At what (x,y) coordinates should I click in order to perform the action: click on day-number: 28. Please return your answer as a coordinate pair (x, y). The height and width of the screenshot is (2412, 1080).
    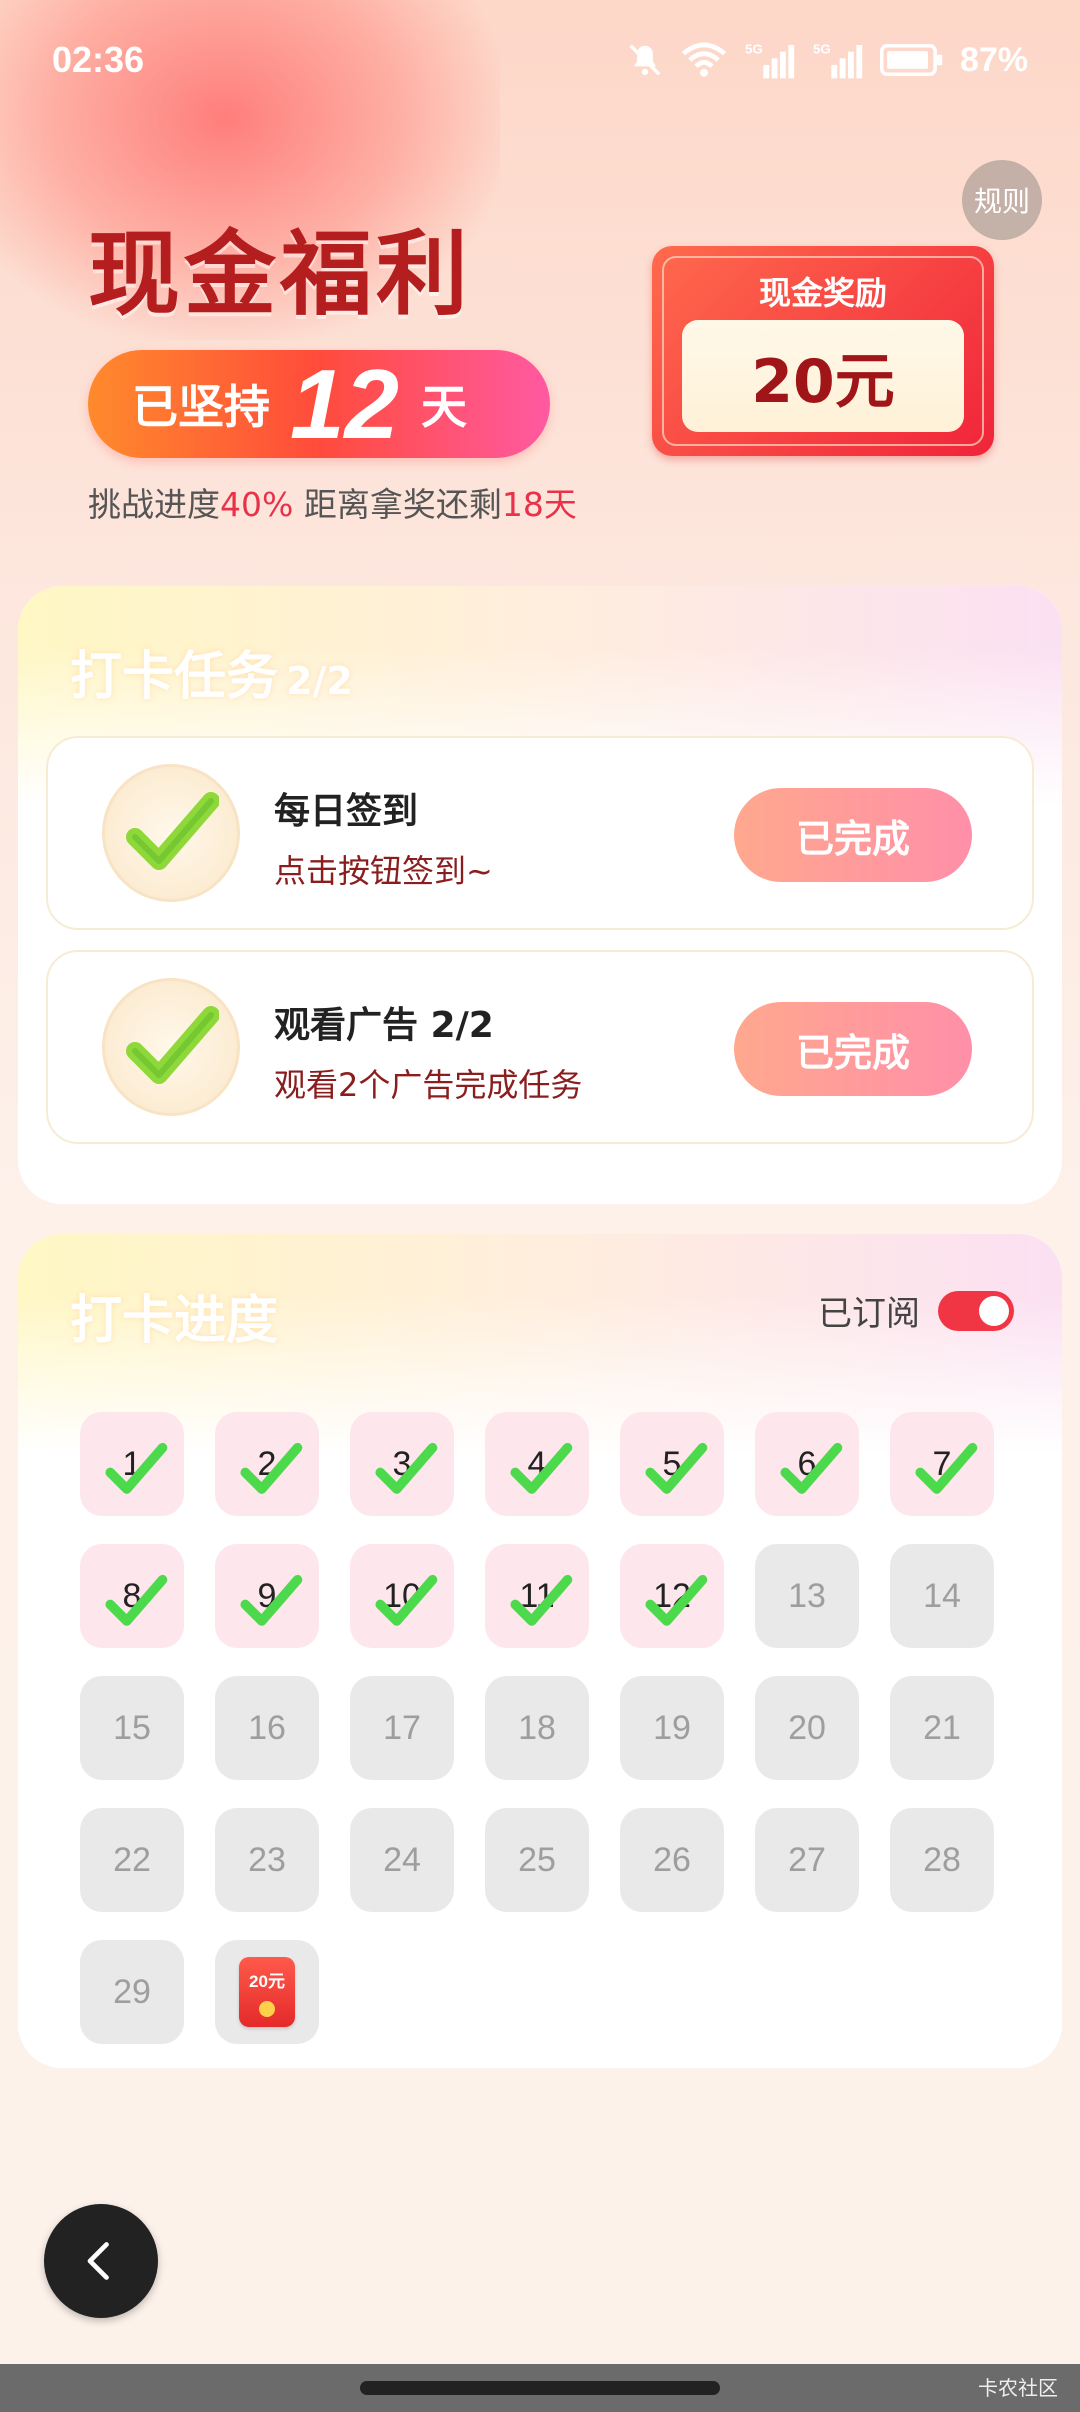
    Looking at the image, I should click on (942, 1859).